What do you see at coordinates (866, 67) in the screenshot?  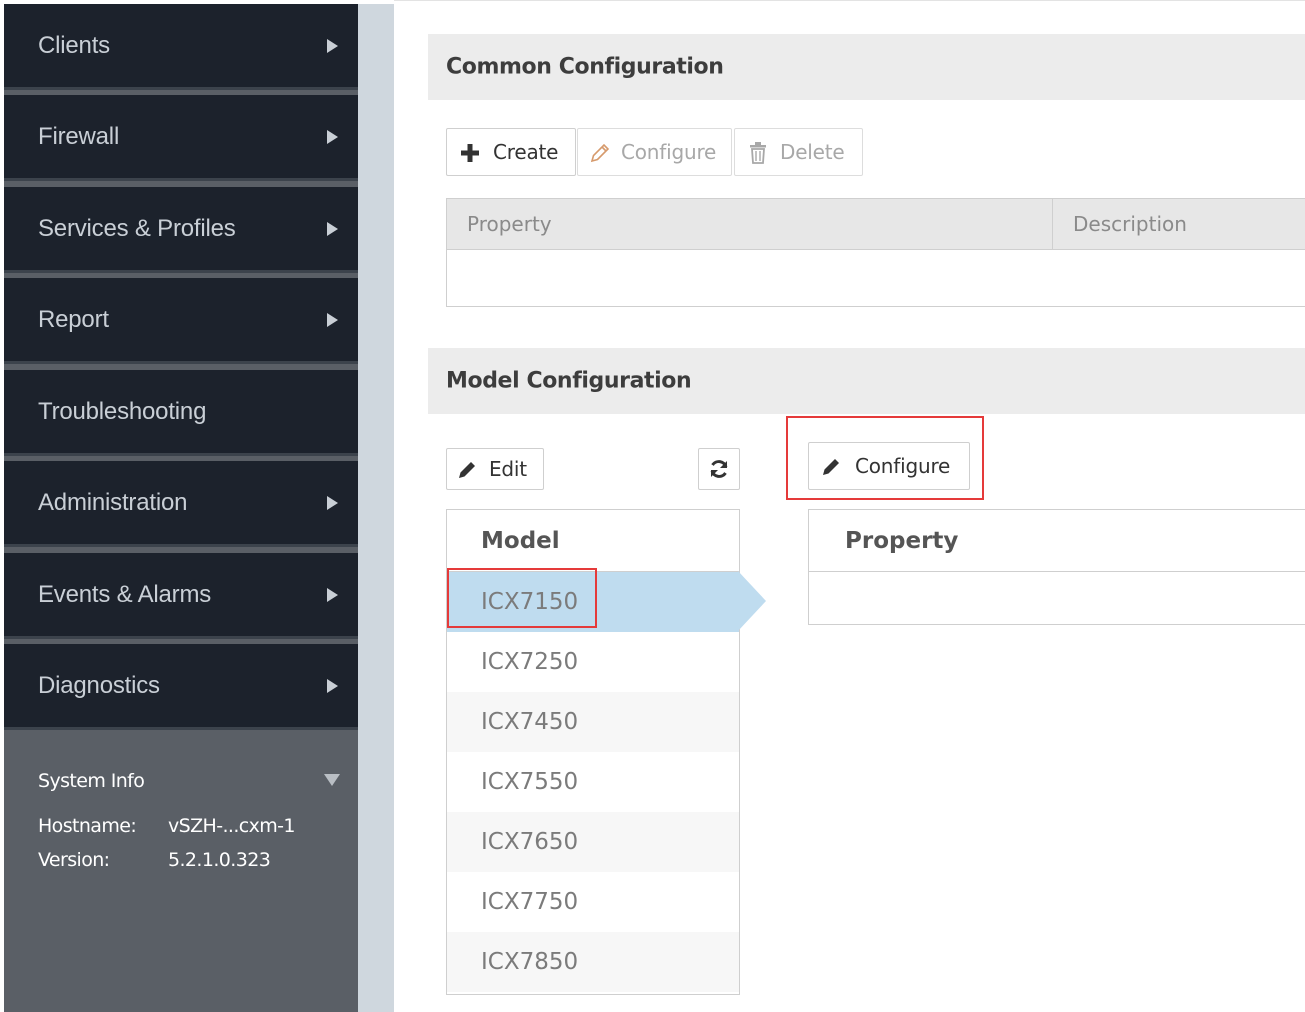 I see `common-config-header: Common Configuration` at bounding box center [866, 67].